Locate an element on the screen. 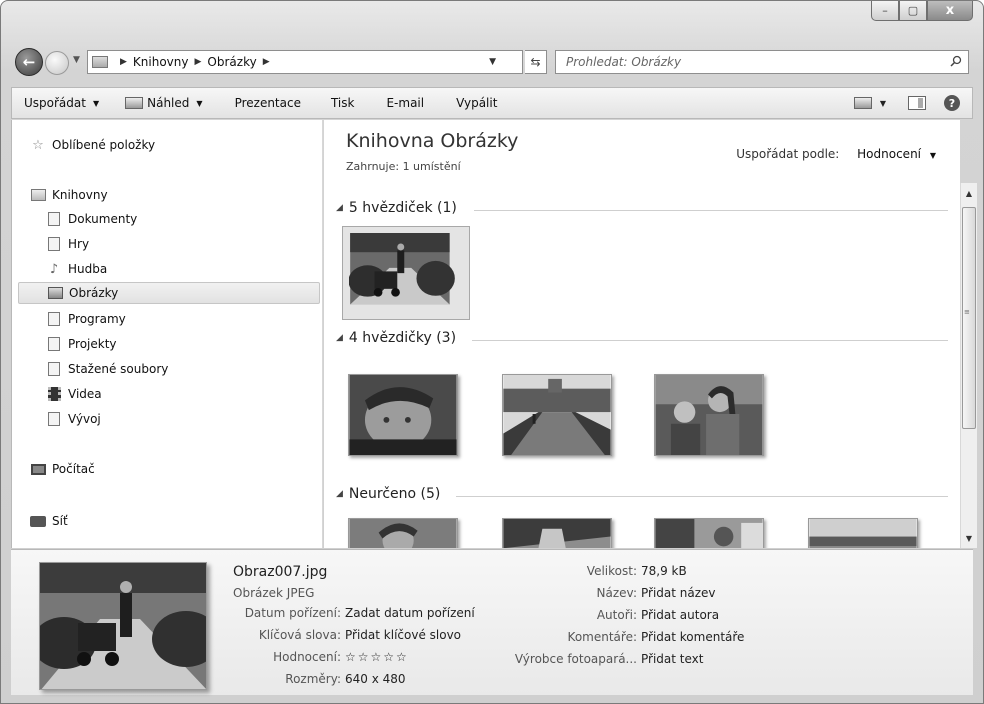 Image resolution: width=984 pixels, height=704 pixels. sidebar-item-favorites: ☆ Oblíbené položky is located at coordinates (92, 145).